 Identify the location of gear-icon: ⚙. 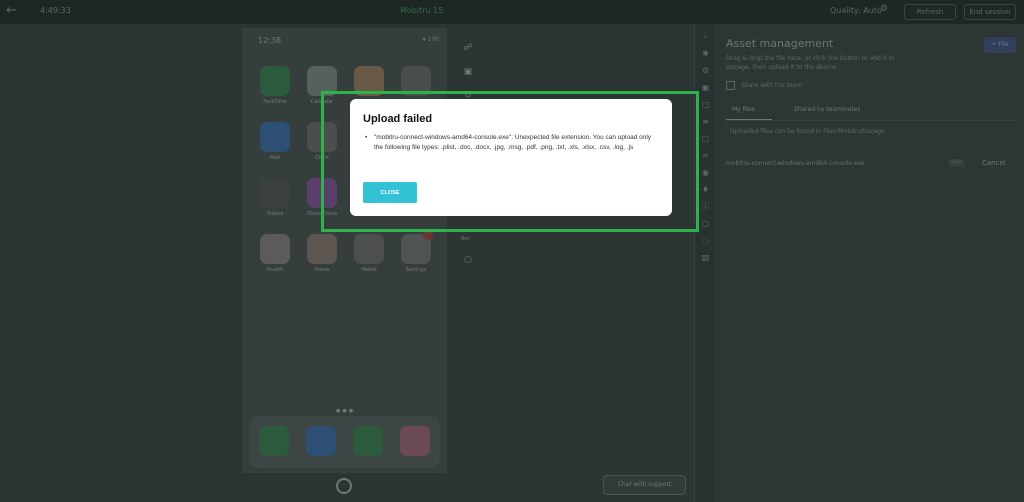
(884, 9).